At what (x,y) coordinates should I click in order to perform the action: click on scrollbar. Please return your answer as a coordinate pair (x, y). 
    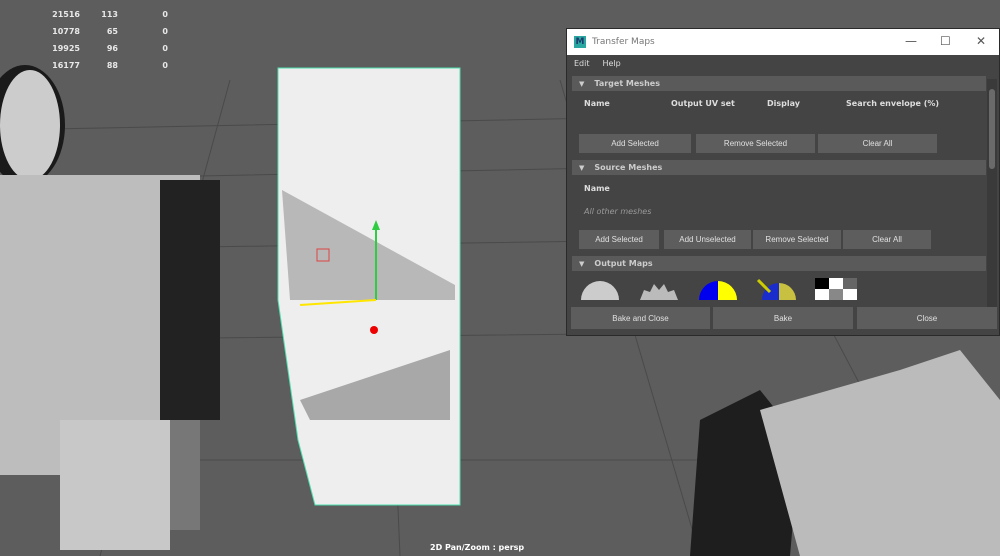
    Looking at the image, I should click on (992, 197).